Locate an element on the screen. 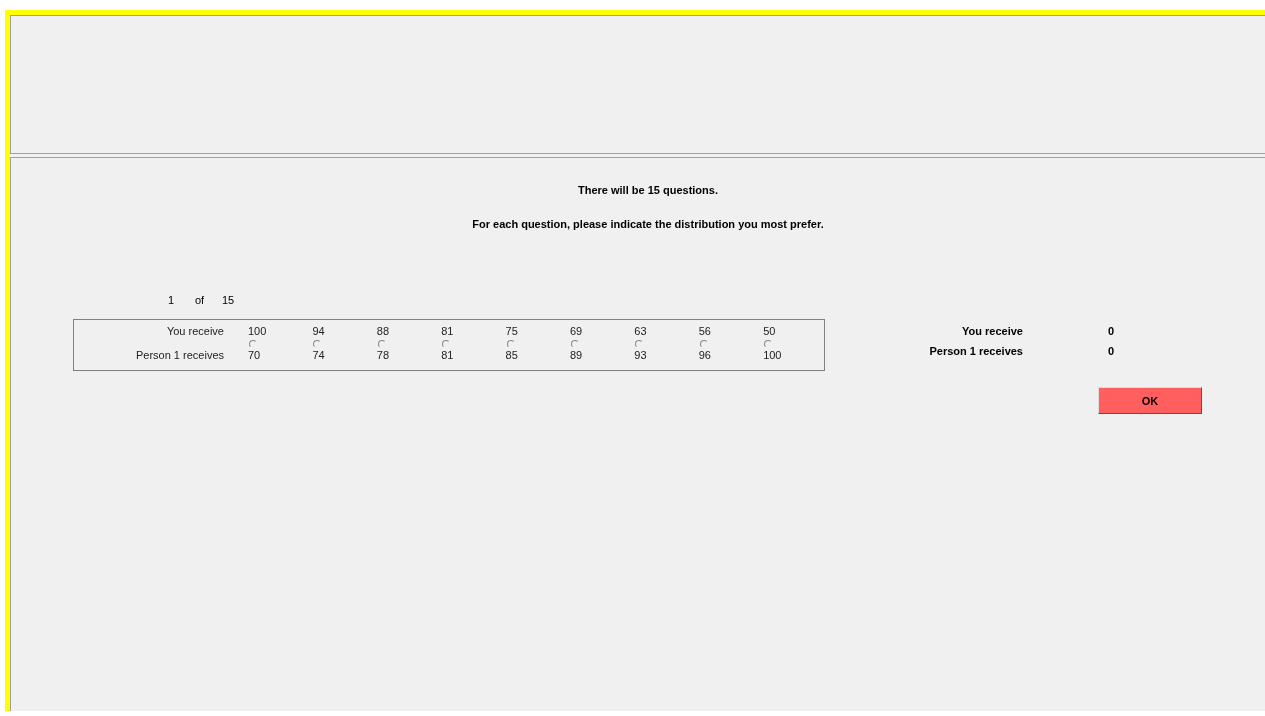 This screenshot has width=1265, height=716. amount-value: 56 is located at coordinates (705, 331).